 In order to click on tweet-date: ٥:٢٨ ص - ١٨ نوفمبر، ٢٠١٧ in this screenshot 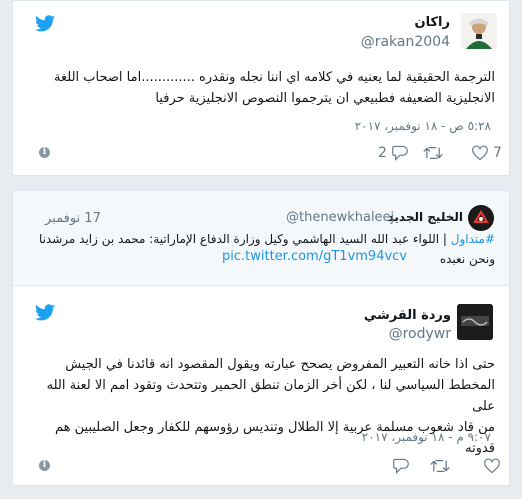, I will do `click(423, 126)`.